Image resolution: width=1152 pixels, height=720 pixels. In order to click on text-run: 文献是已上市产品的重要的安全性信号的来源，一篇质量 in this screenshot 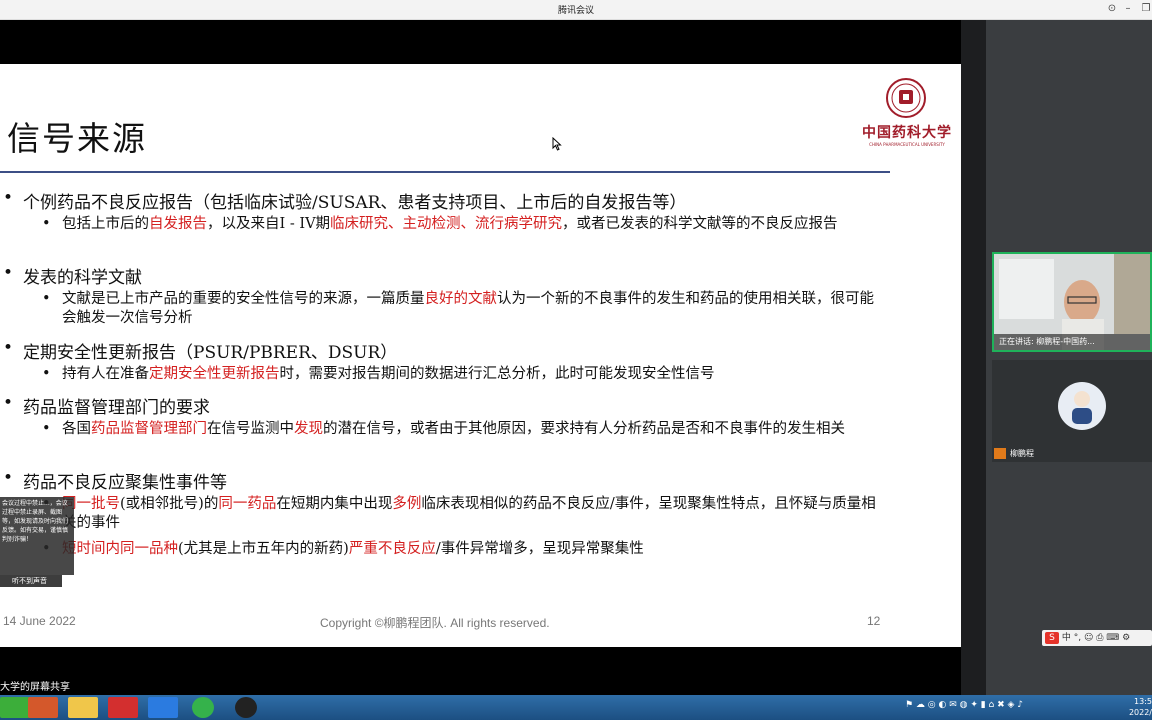, I will do `click(243, 299)`.